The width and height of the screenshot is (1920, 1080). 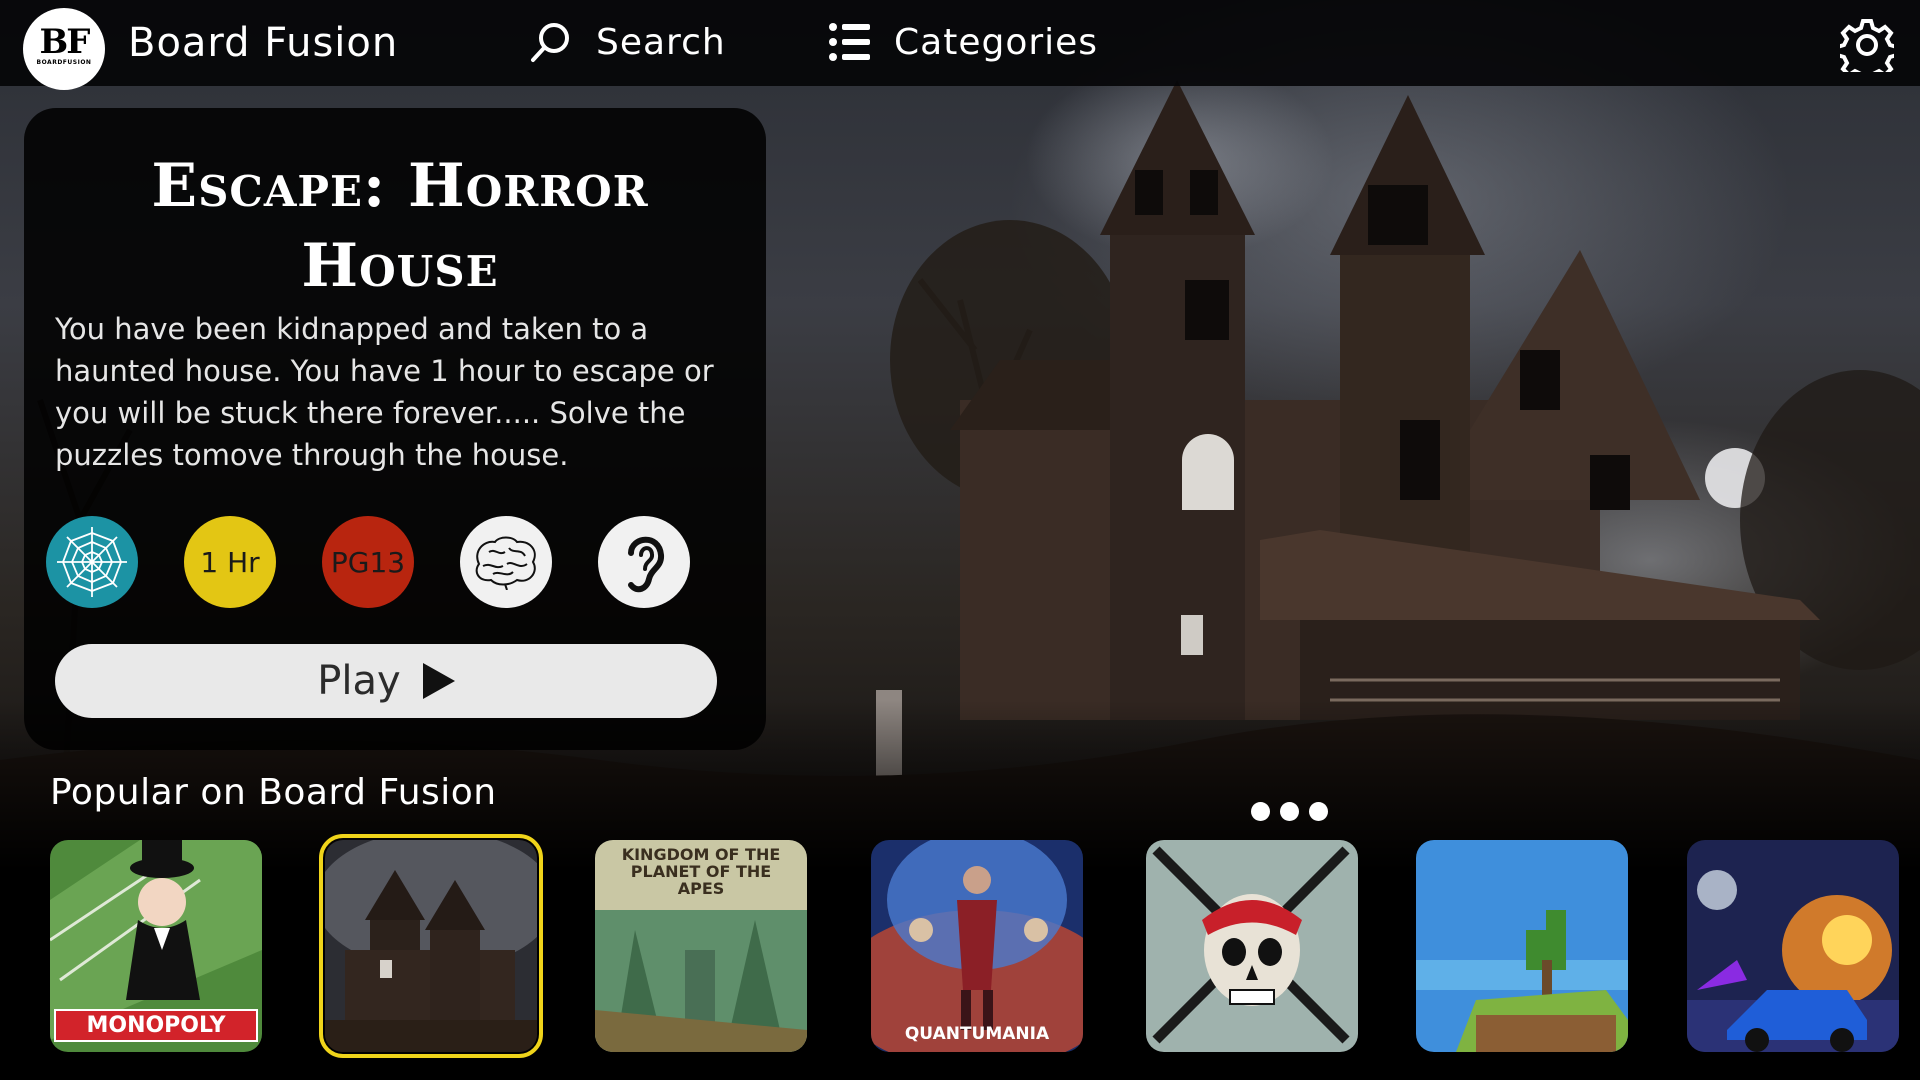 What do you see at coordinates (438, 681) in the screenshot?
I see `play-icon` at bounding box center [438, 681].